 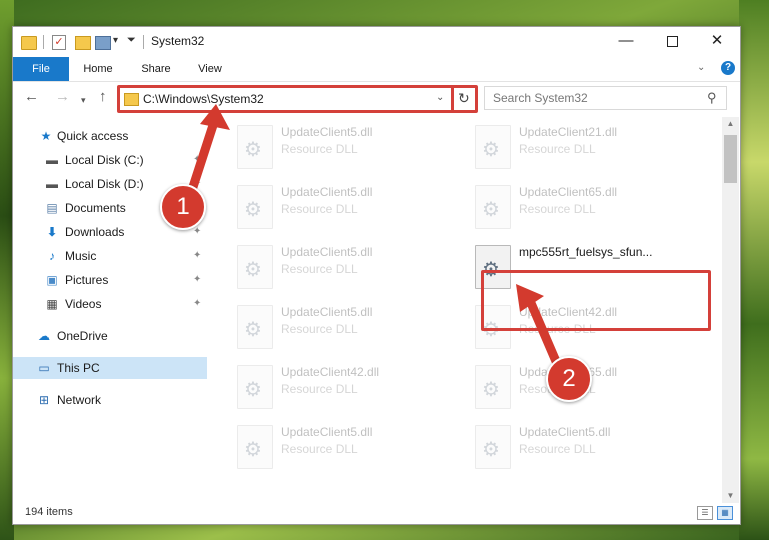 What do you see at coordinates (115, 43) in the screenshot?
I see `chevron-down-icon: ▾` at bounding box center [115, 43].